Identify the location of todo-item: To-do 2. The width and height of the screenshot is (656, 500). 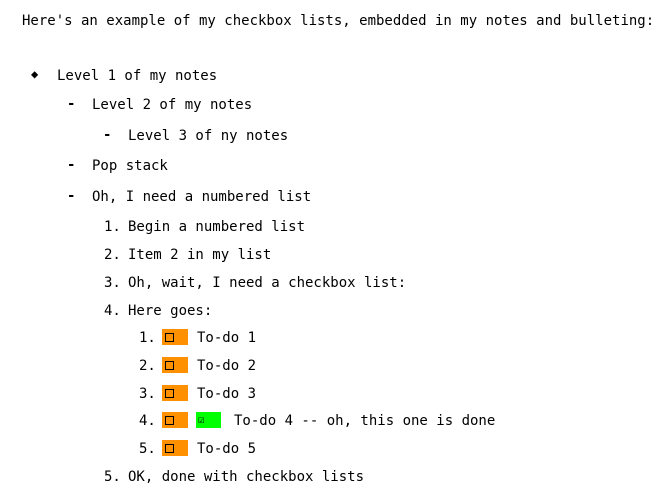
(227, 366).